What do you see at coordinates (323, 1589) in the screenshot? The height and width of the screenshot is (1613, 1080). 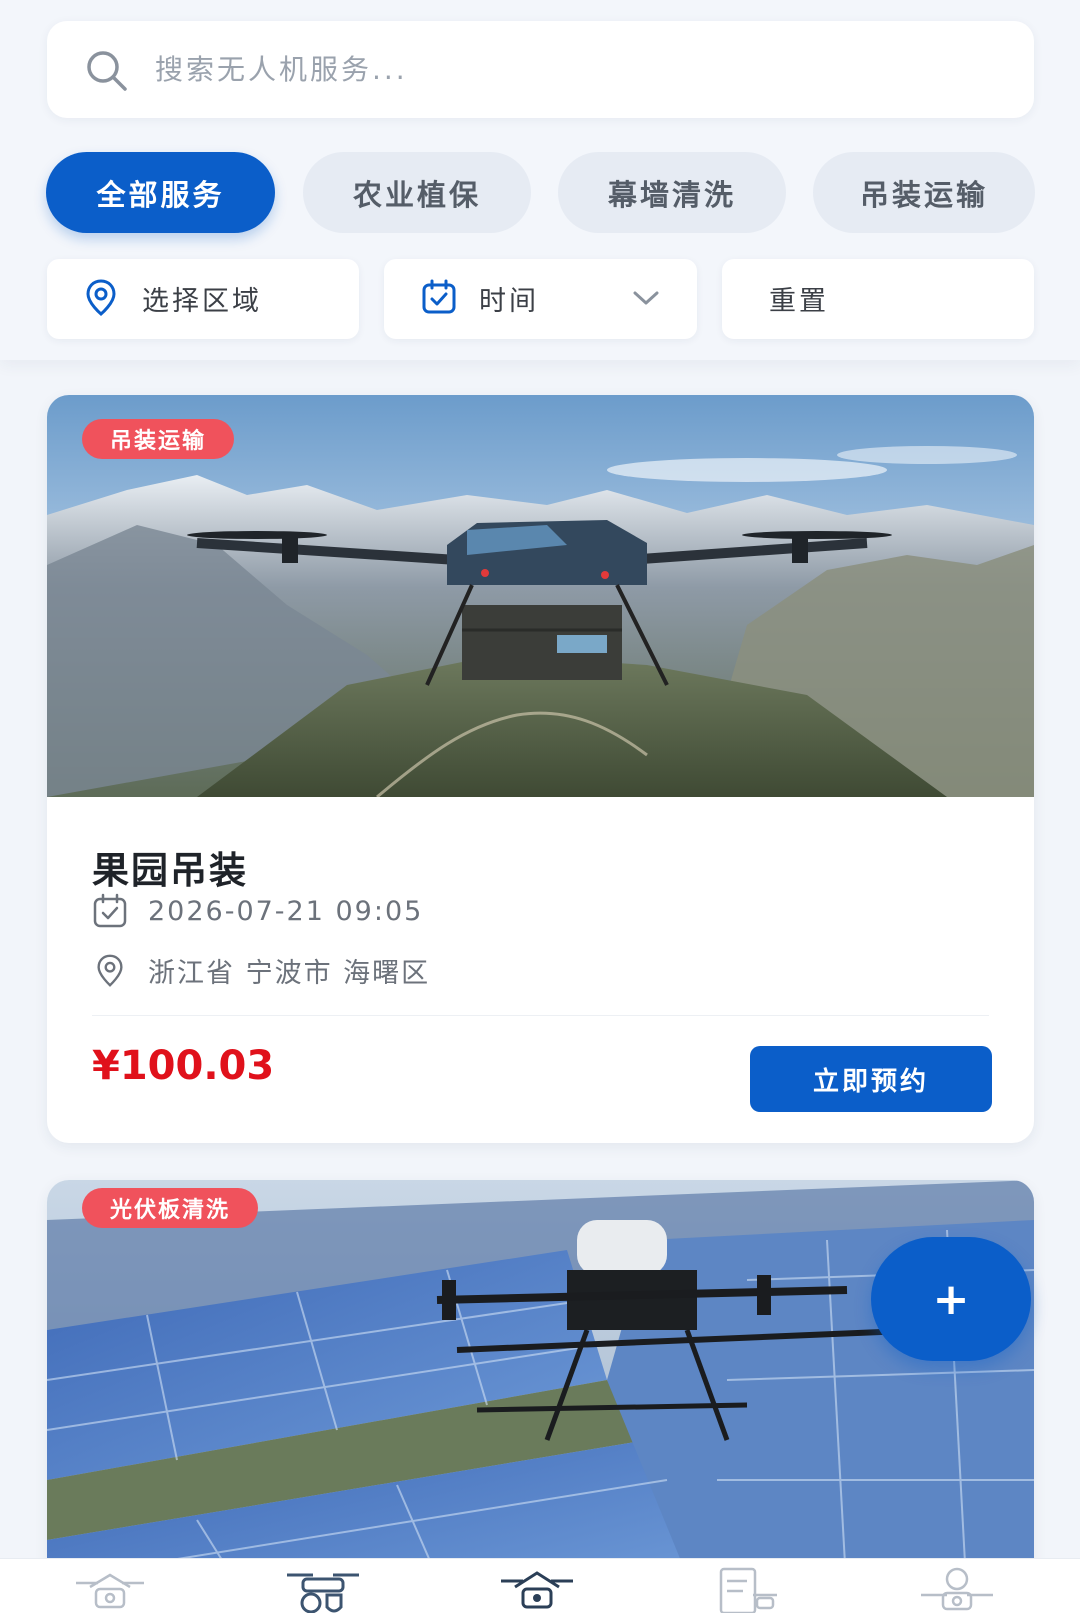 I see `services-drone-icon` at bounding box center [323, 1589].